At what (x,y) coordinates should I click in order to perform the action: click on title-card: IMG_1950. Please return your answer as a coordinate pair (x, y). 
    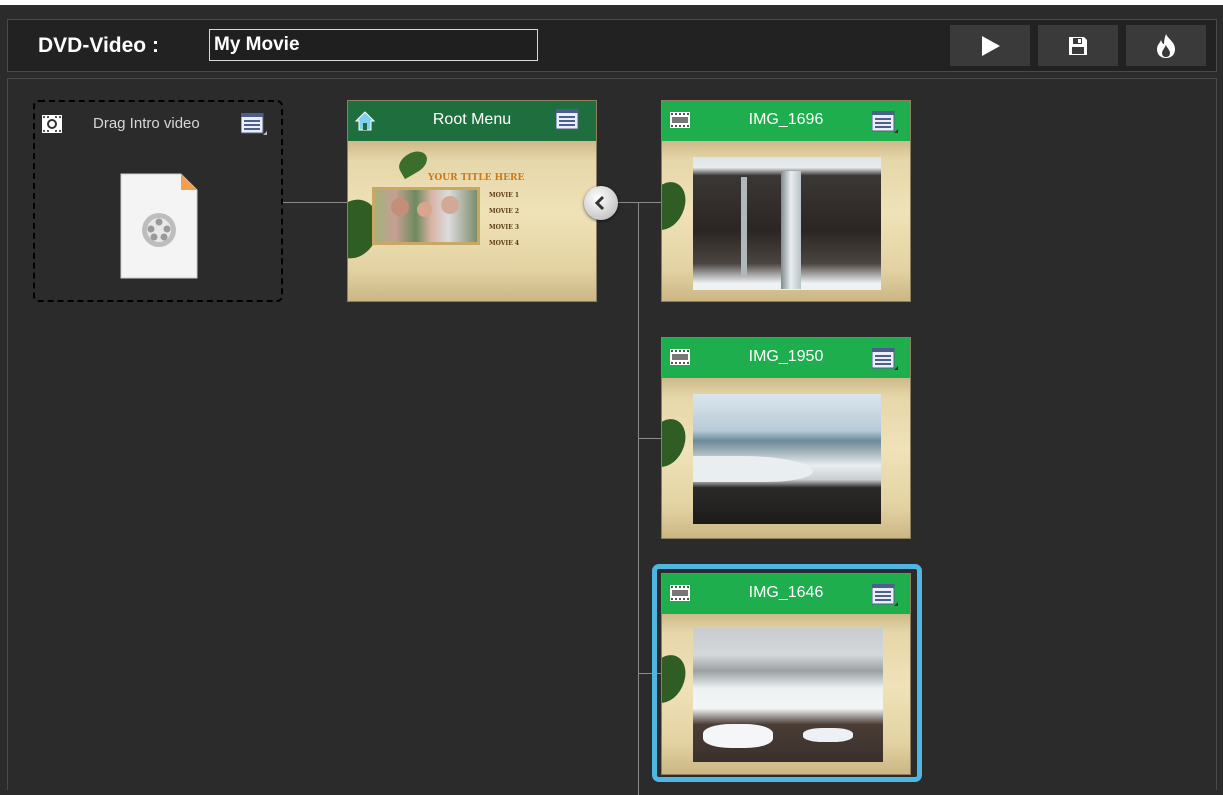
    Looking at the image, I should click on (786, 438).